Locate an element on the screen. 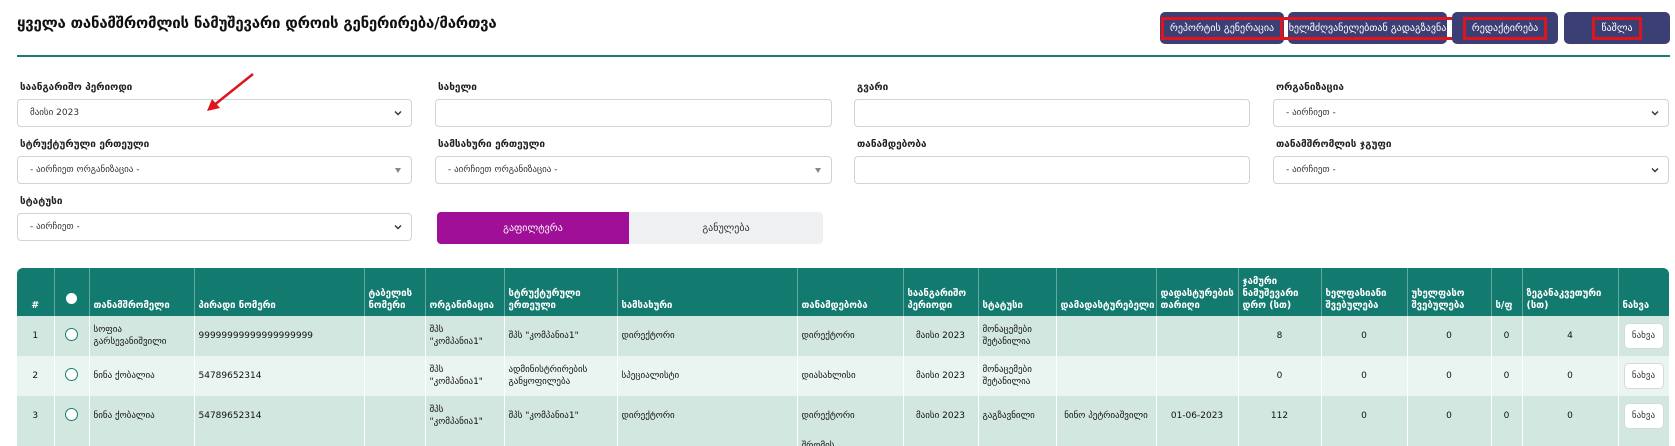 Image resolution: width=1675 pixels, height=446 pixels. col-service: სამსახური is located at coordinates (707, 292).